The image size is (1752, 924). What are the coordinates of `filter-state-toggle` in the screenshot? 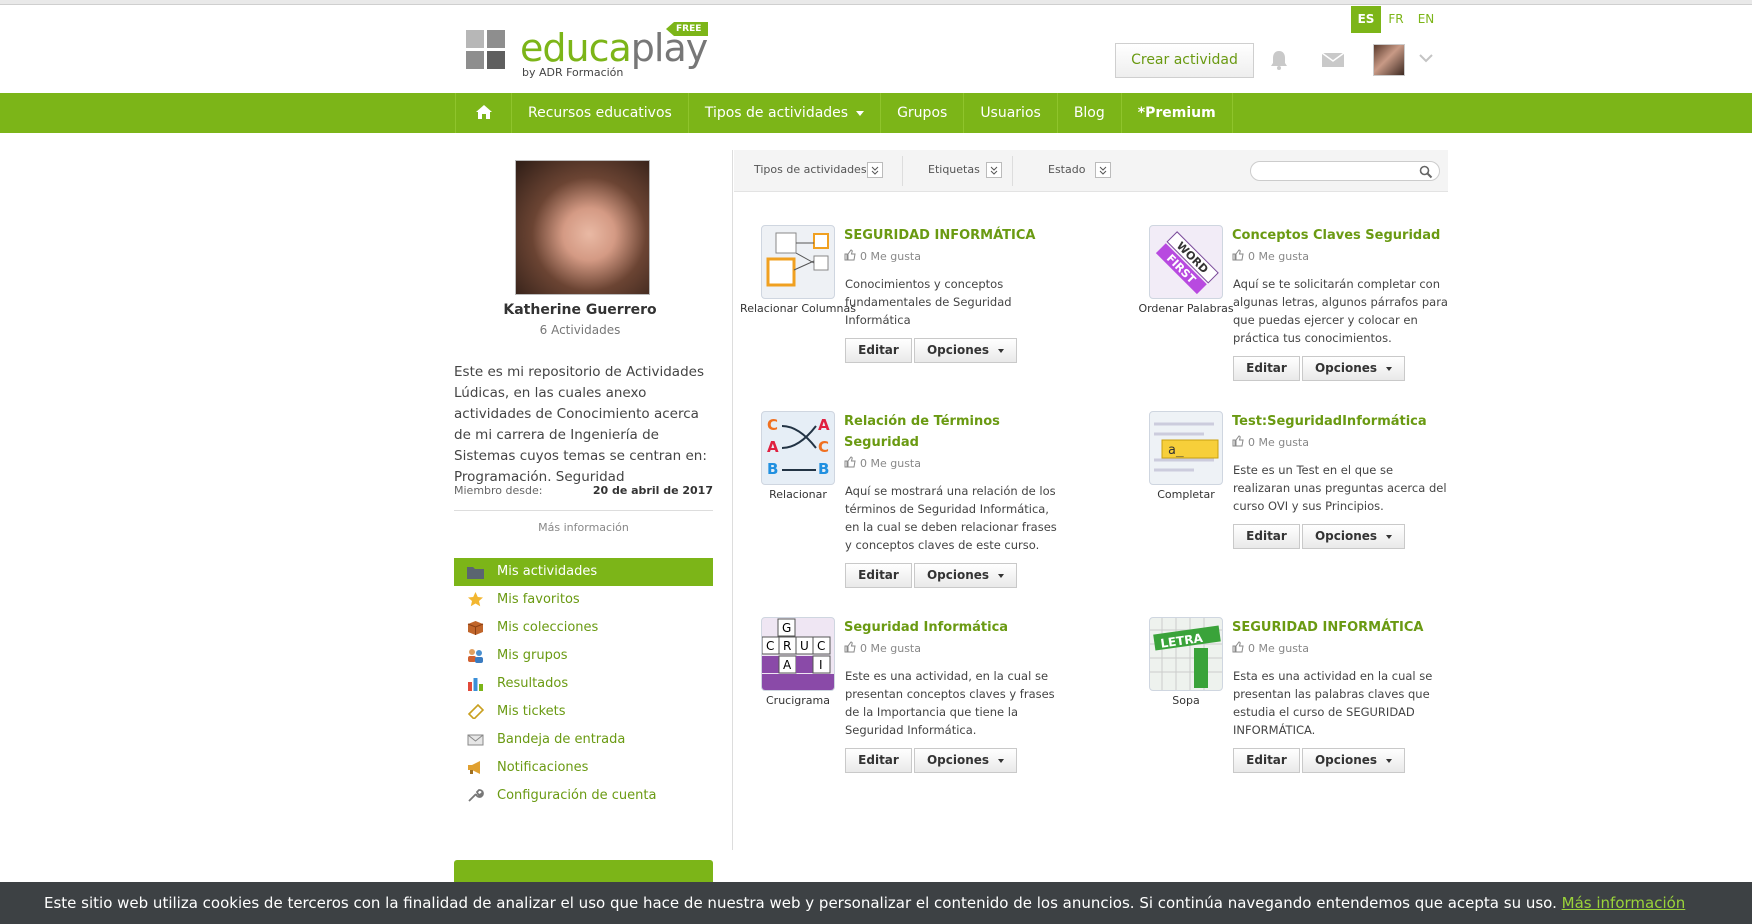 It's located at (1103, 170).